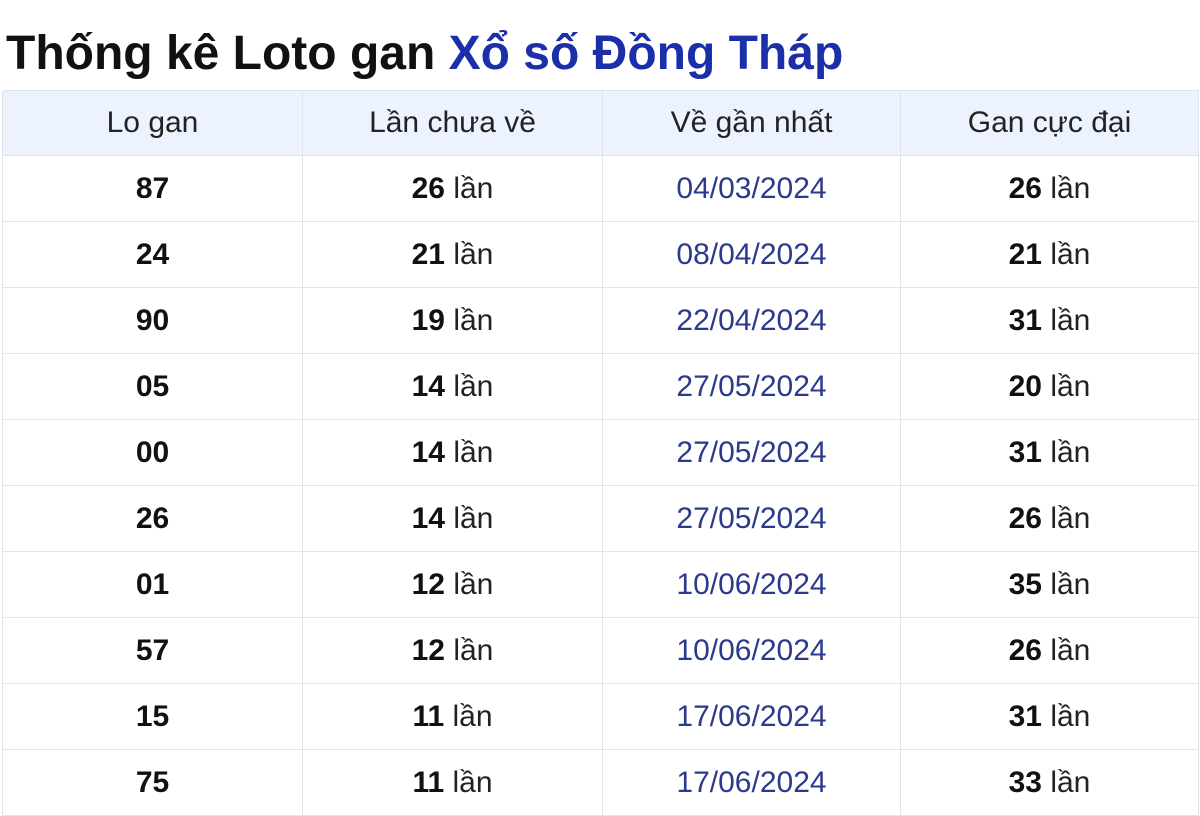  Describe the element at coordinates (152, 782) in the screenshot. I see `lo-number: 75` at that location.